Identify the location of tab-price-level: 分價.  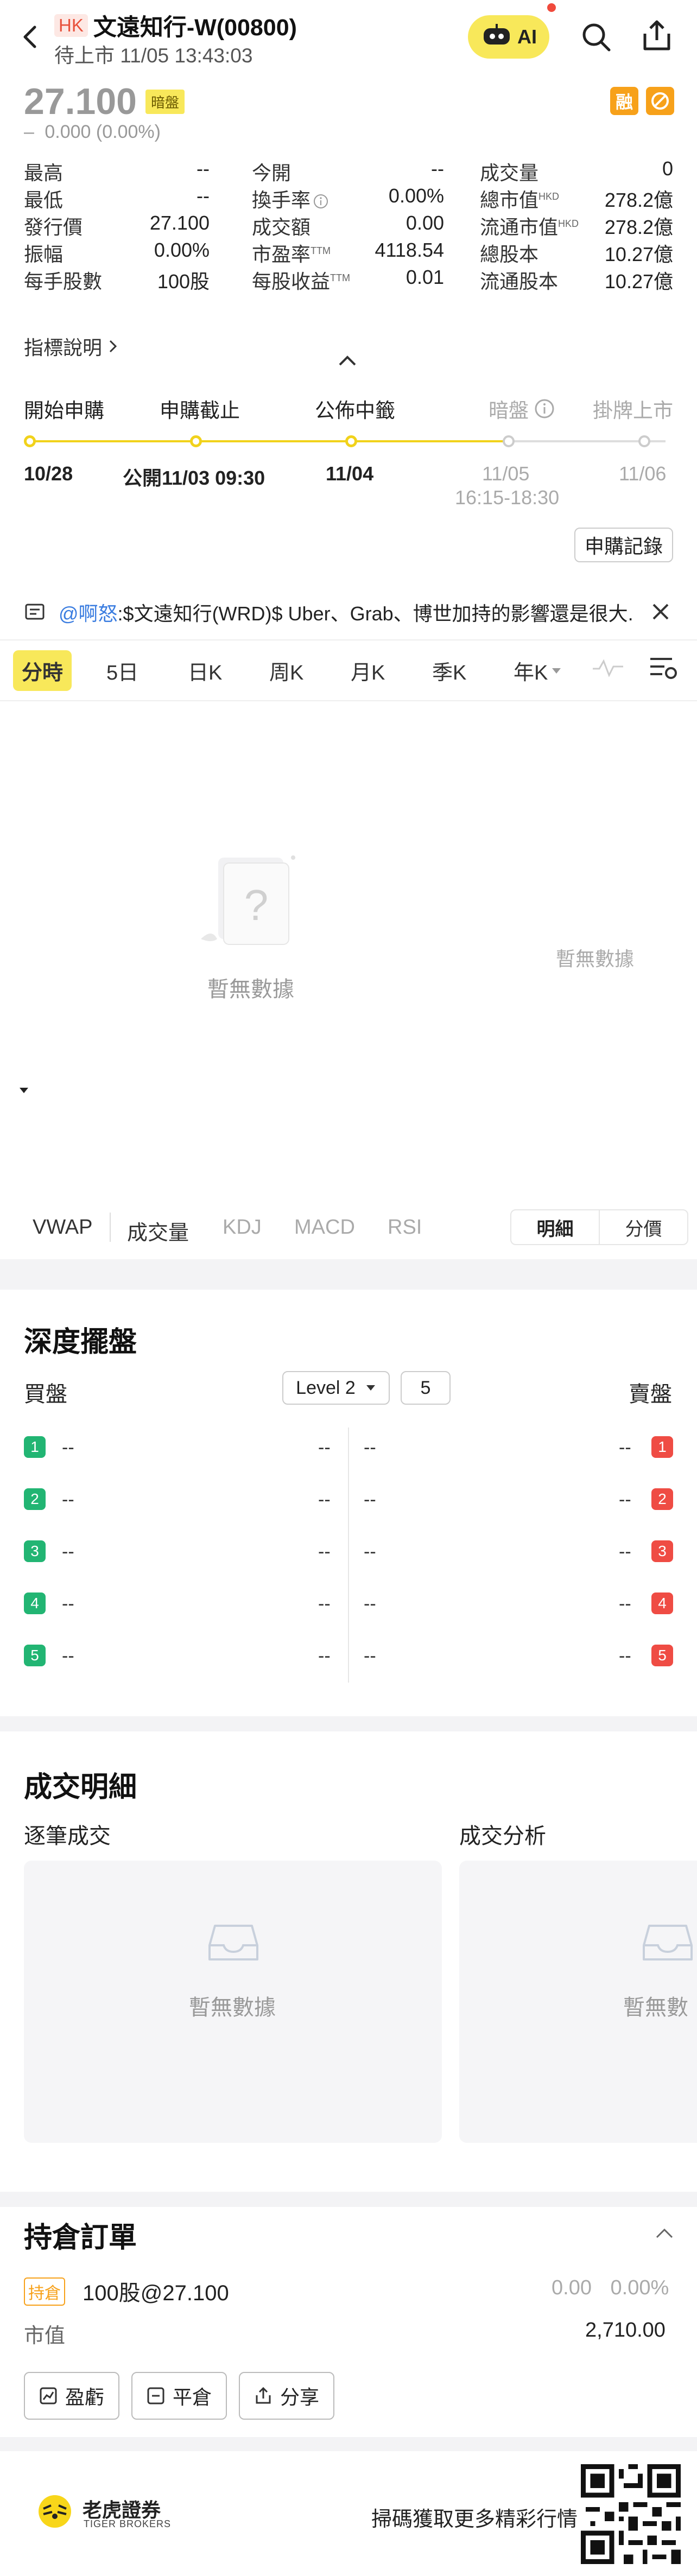
(644, 1227).